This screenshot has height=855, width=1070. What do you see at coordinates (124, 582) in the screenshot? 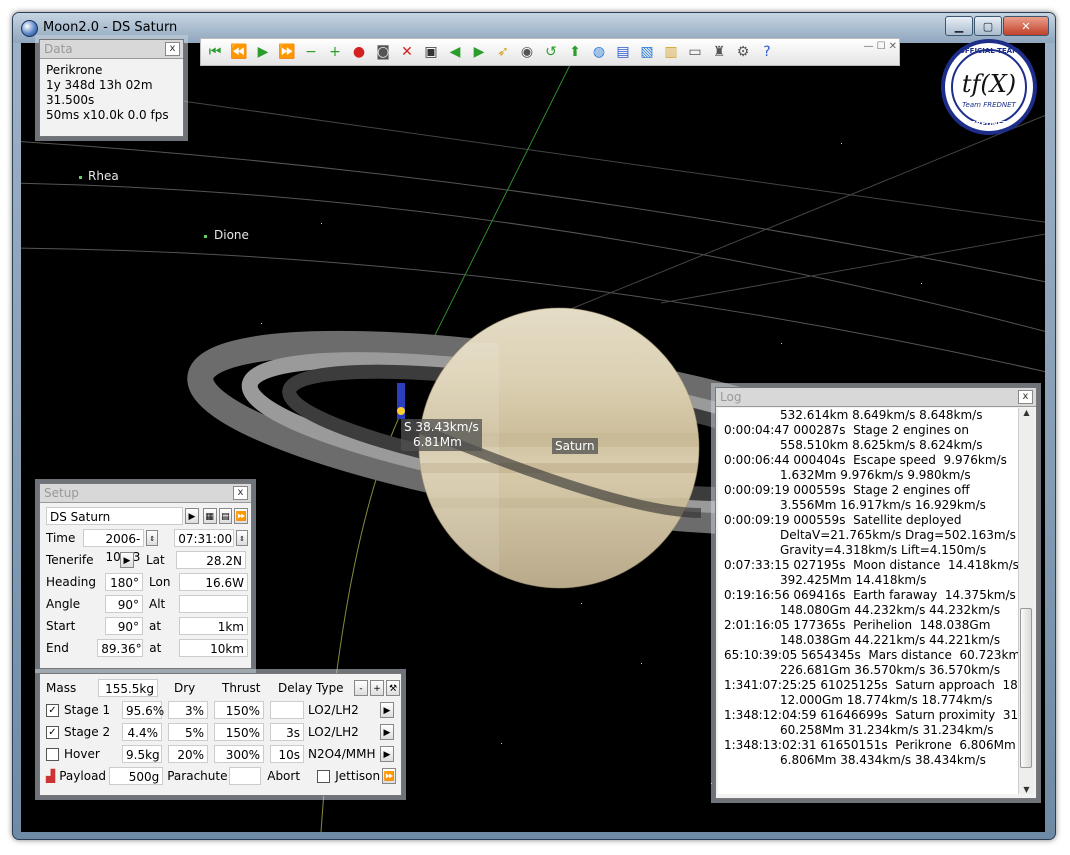
I see `heading-field: 180°` at bounding box center [124, 582].